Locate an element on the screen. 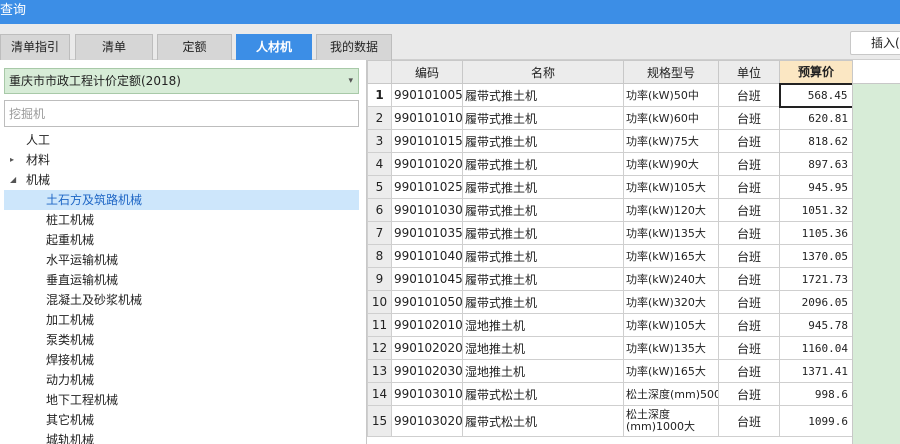 This screenshot has height=444, width=900. cell-budget-price: 1099.6 is located at coordinates (816, 421).